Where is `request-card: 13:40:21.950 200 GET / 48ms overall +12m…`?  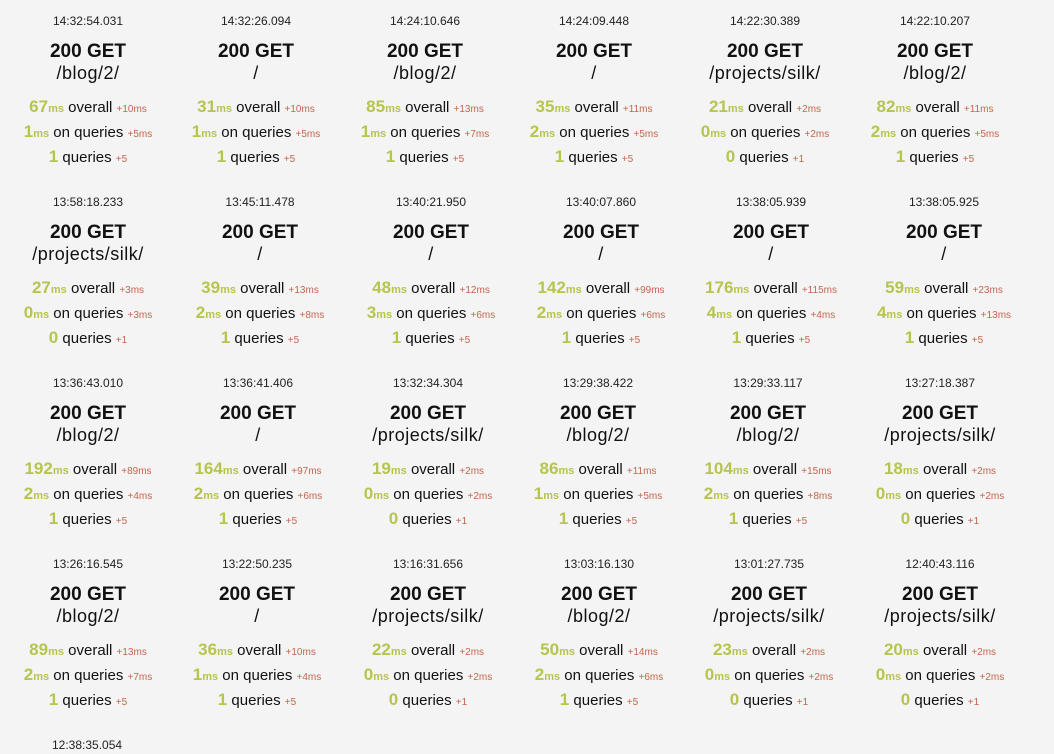
request-card: 13:40:21.950 200 GET / 48ms overall +12m… is located at coordinates (431, 266).